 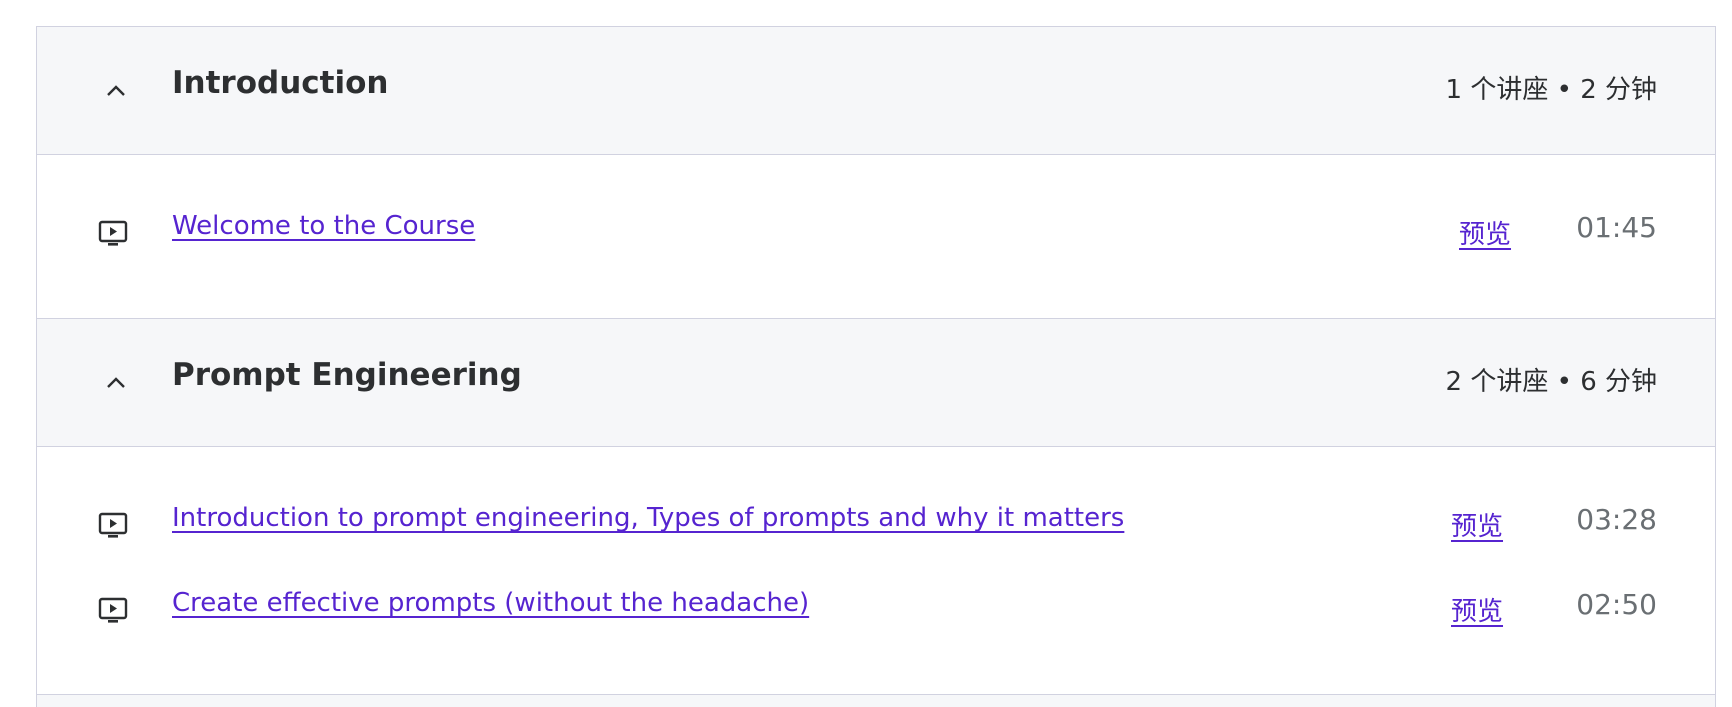 What do you see at coordinates (1616, 519) in the screenshot?
I see `lecture-duration: 03:28` at bounding box center [1616, 519].